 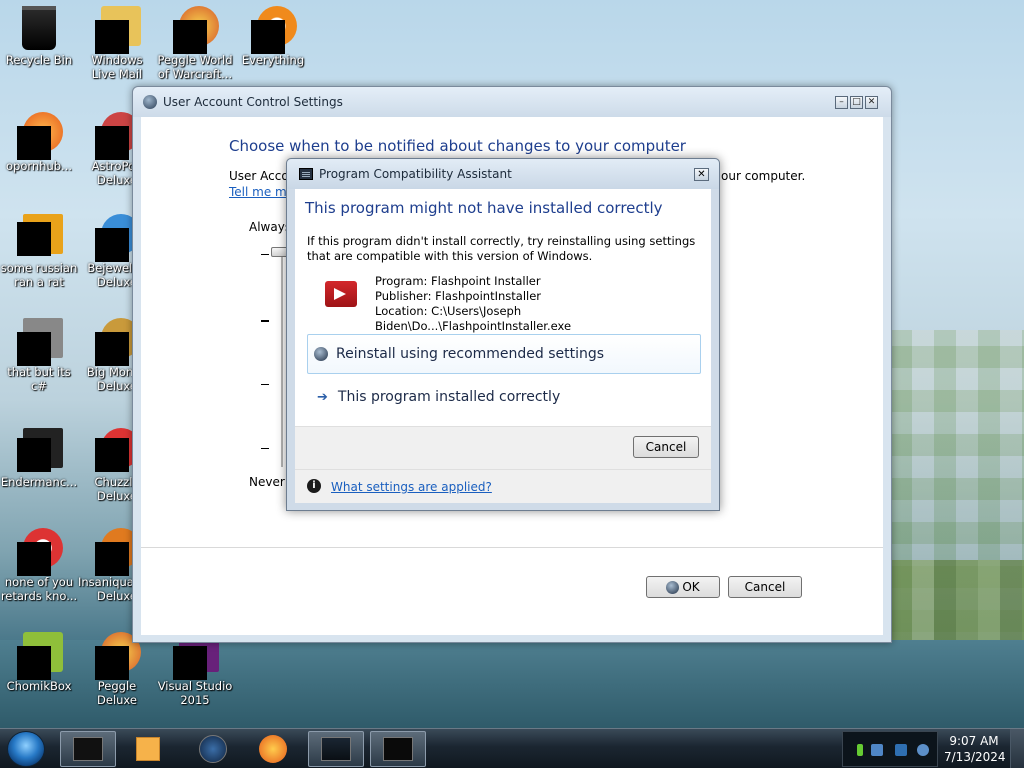 I want to click on desktop-icon-russian-rat: some russian ran a rat, so click(x=39, y=251).